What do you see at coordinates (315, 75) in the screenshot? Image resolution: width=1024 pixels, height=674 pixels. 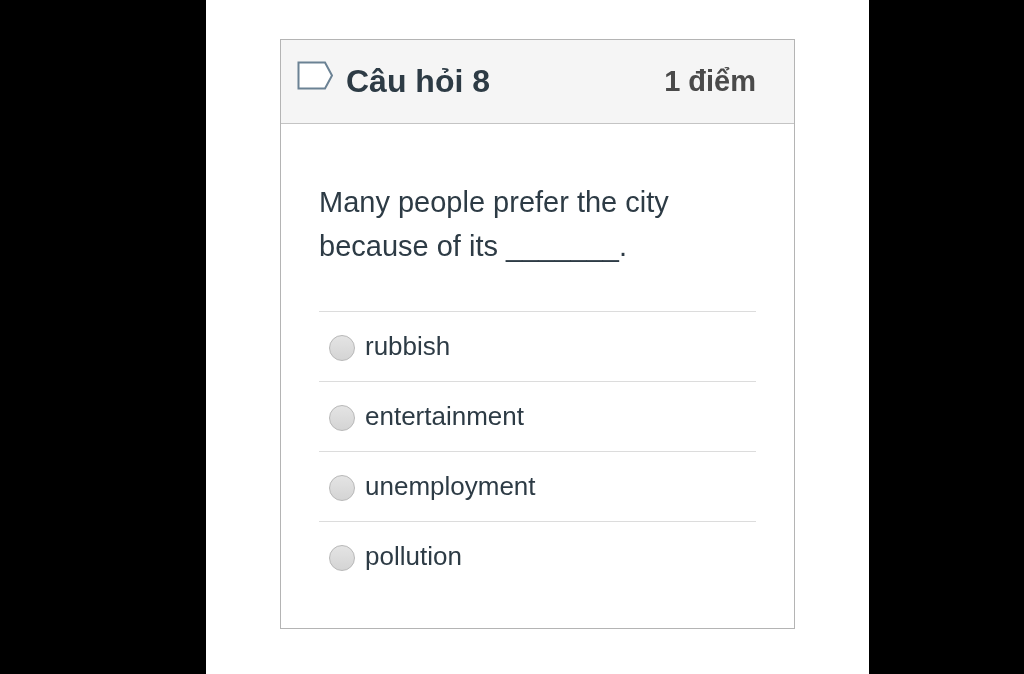 I see `flag-icon` at bounding box center [315, 75].